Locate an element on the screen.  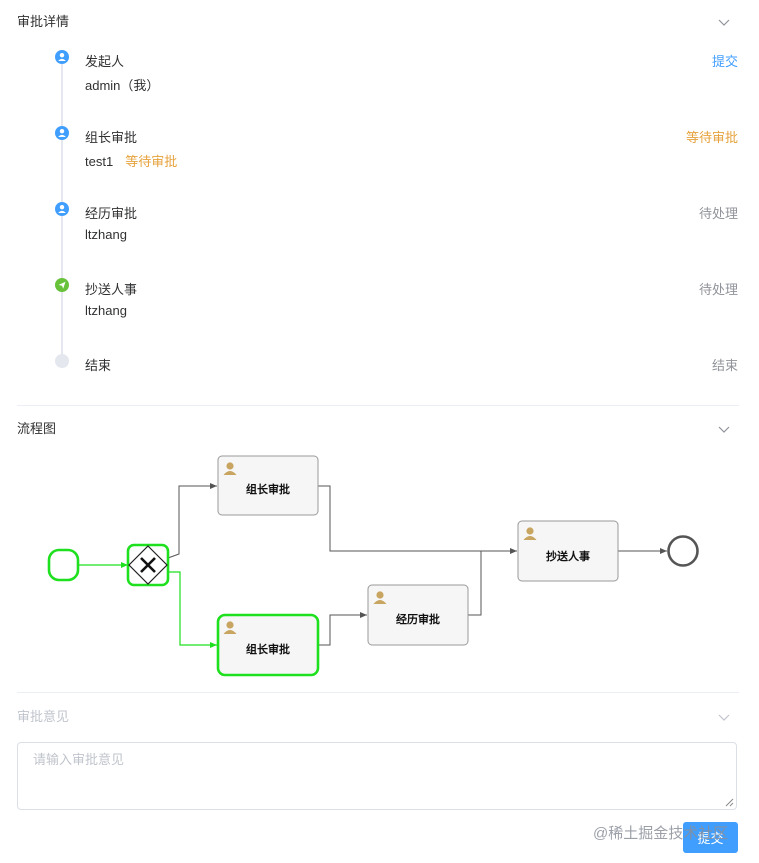
approval-details-title: 审批详情 is located at coordinates (43, 21).